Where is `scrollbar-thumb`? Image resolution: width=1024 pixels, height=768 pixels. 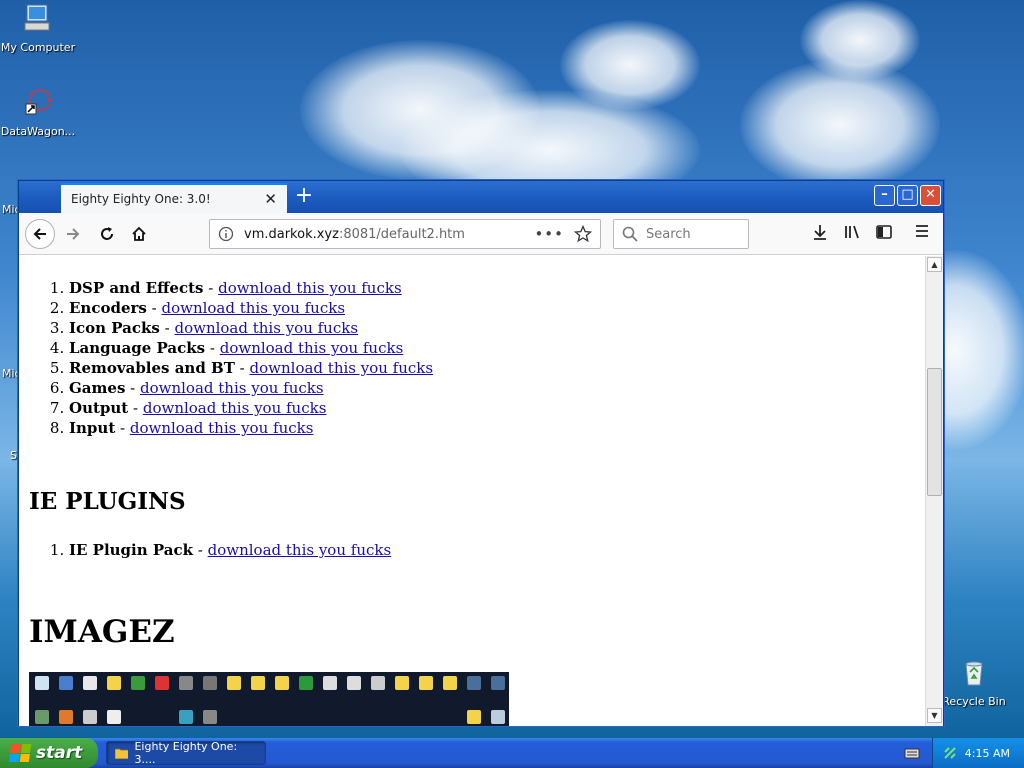 scrollbar-thumb is located at coordinates (934, 432).